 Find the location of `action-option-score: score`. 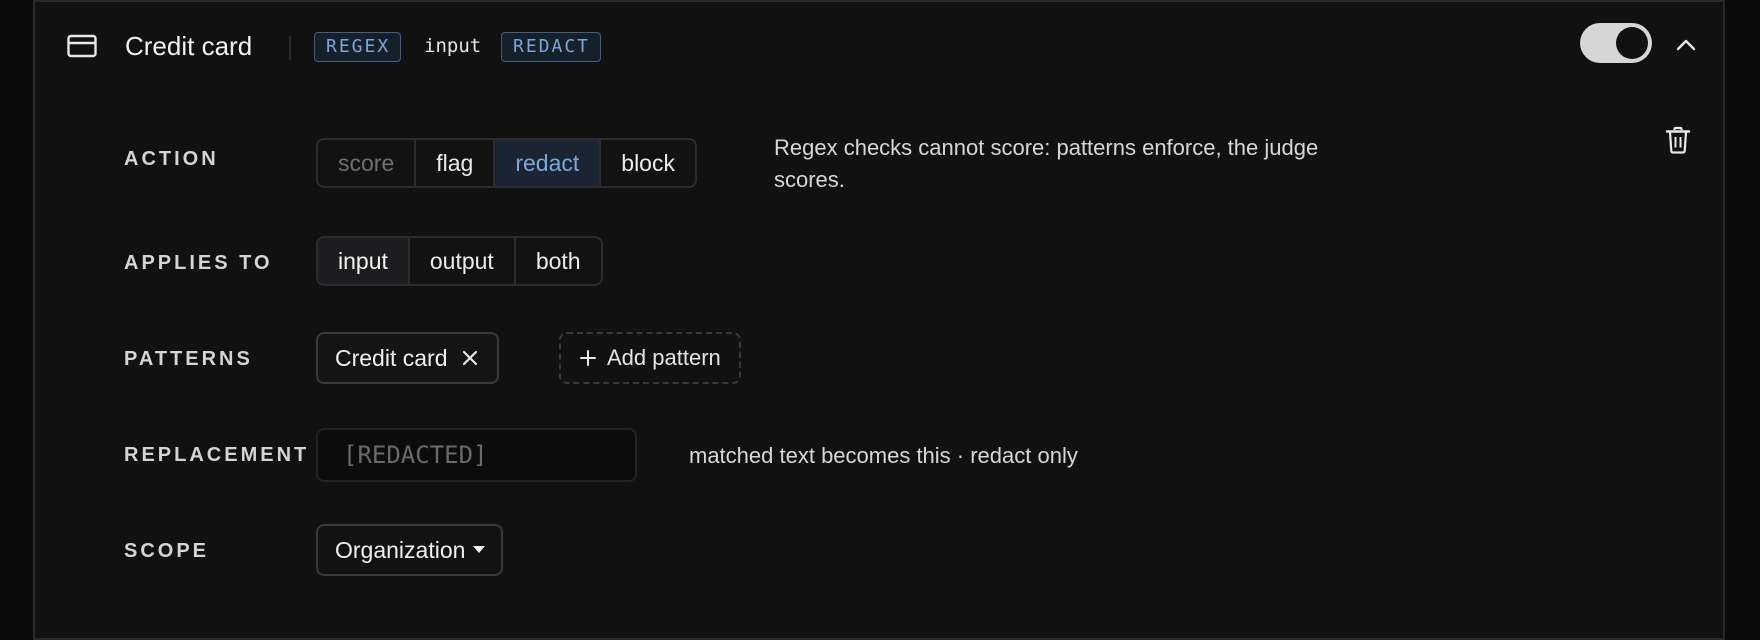

action-option-score: score is located at coordinates (367, 163).